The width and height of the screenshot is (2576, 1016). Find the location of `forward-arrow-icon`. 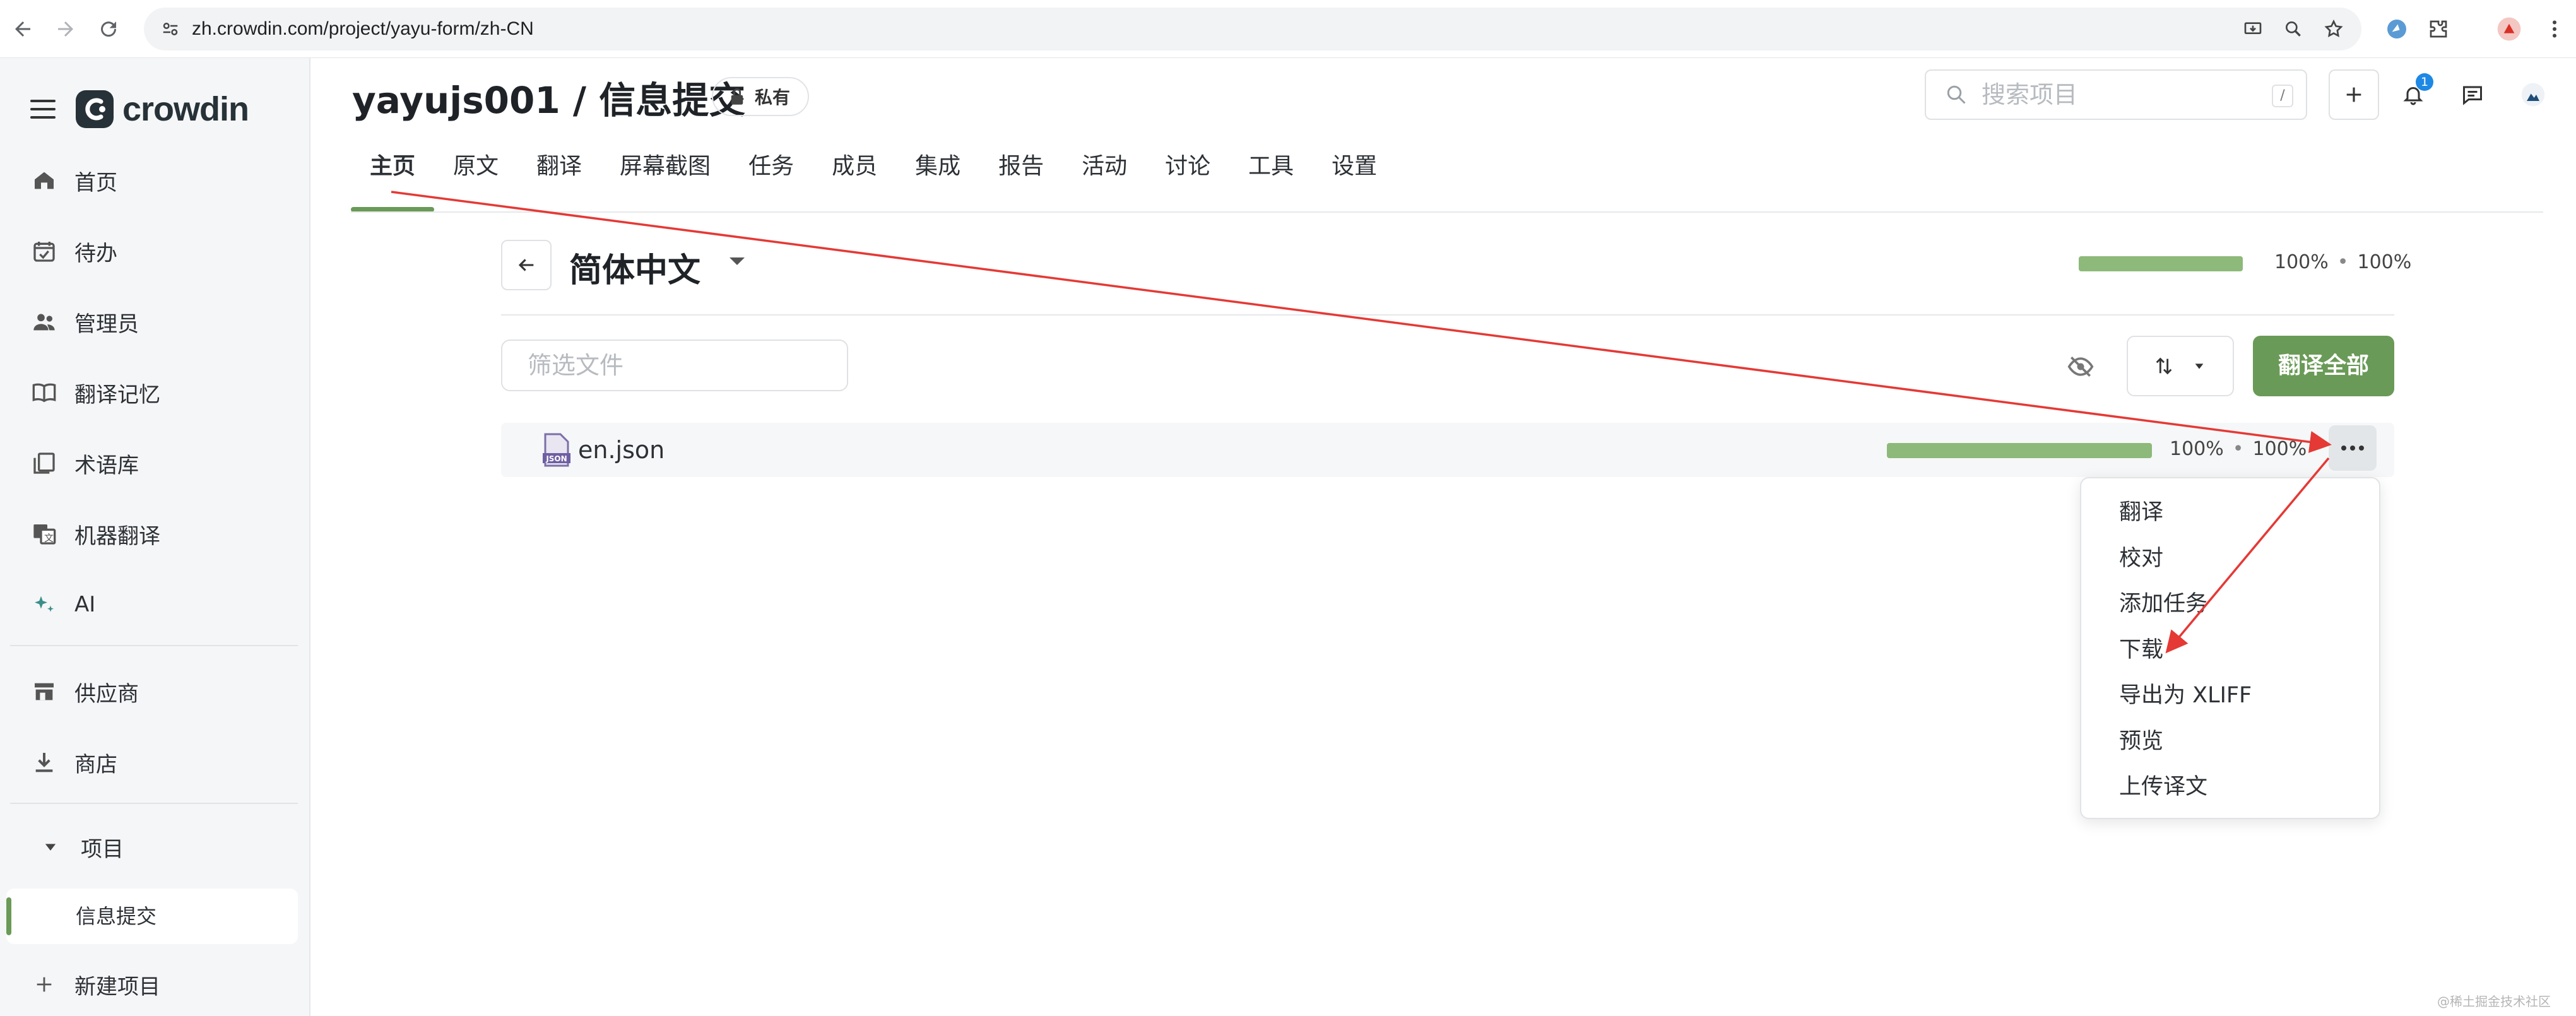

forward-arrow-icon is located at coordinates (65, 29).